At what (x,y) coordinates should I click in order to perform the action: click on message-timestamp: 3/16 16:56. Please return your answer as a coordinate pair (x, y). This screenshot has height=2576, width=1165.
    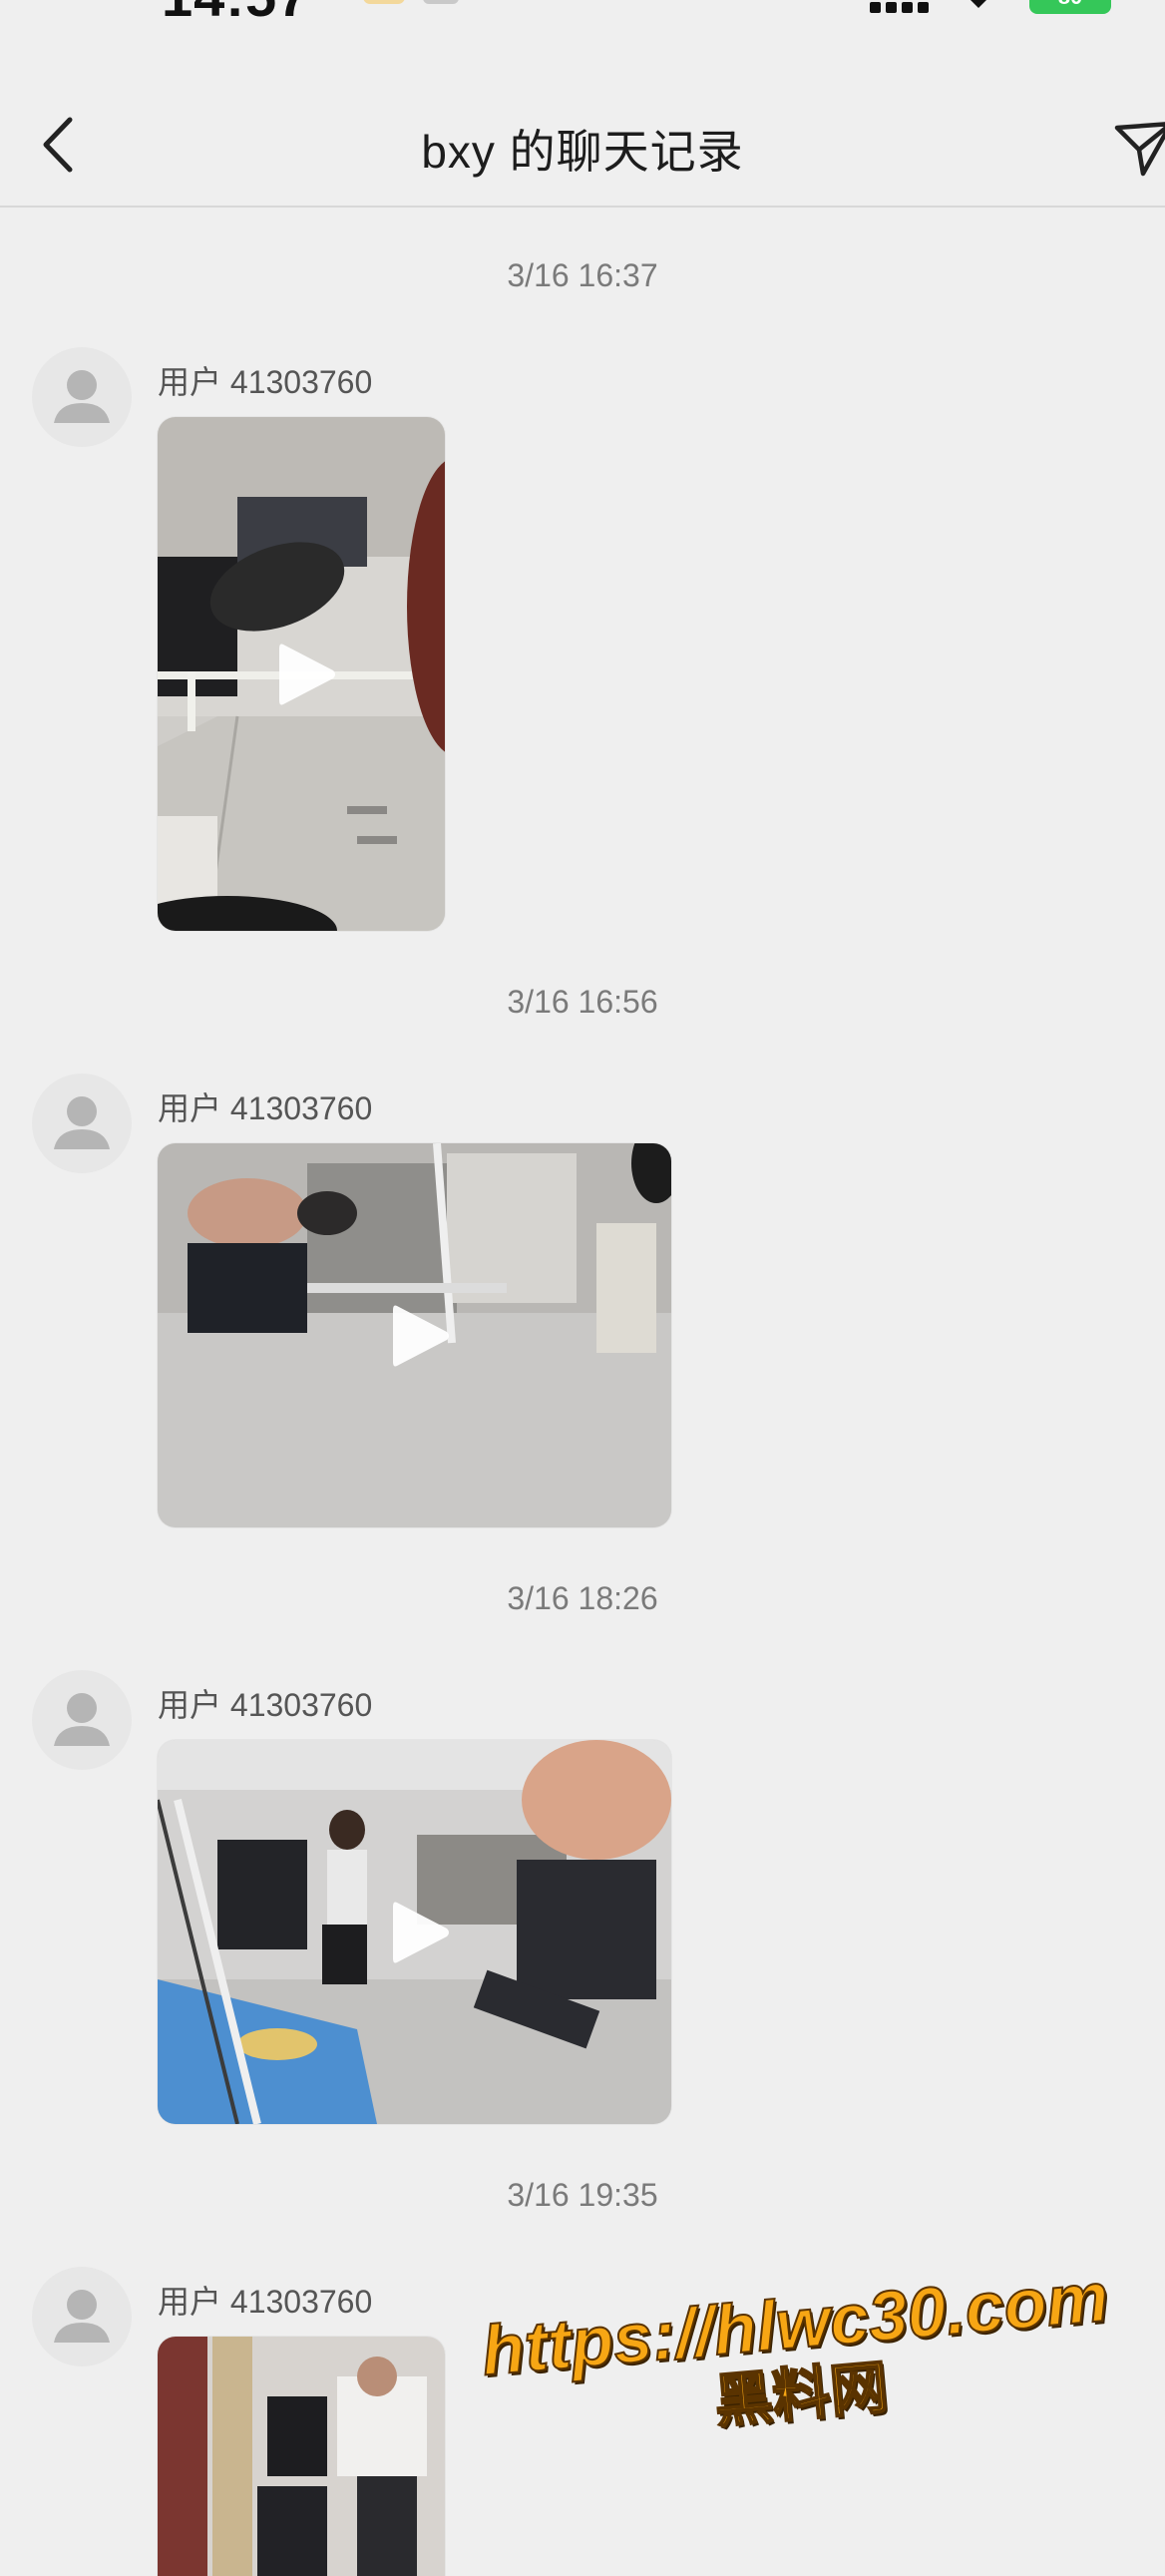
    Looking at the image, I should click on (582, 1002).